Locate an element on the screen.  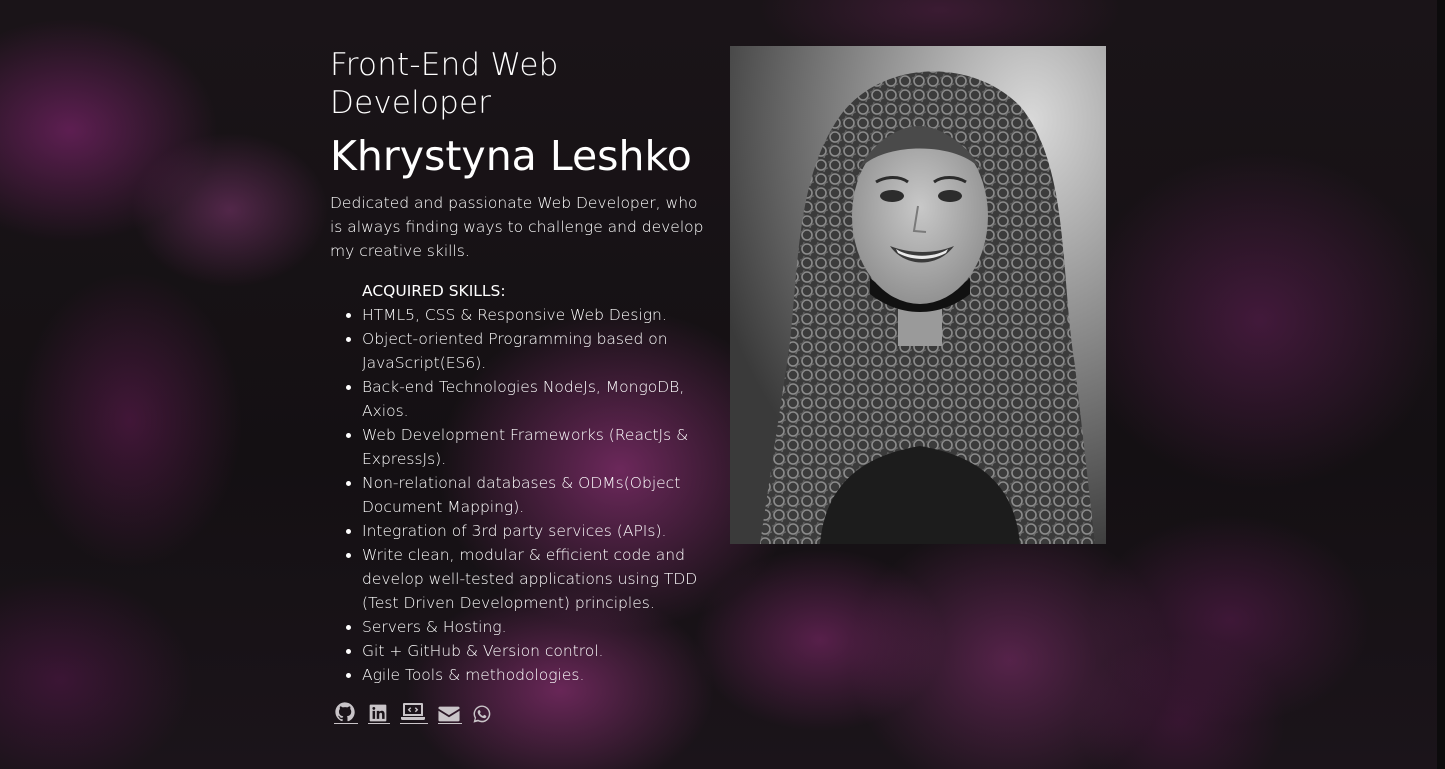
social-links is located at coordinates (520, 712).